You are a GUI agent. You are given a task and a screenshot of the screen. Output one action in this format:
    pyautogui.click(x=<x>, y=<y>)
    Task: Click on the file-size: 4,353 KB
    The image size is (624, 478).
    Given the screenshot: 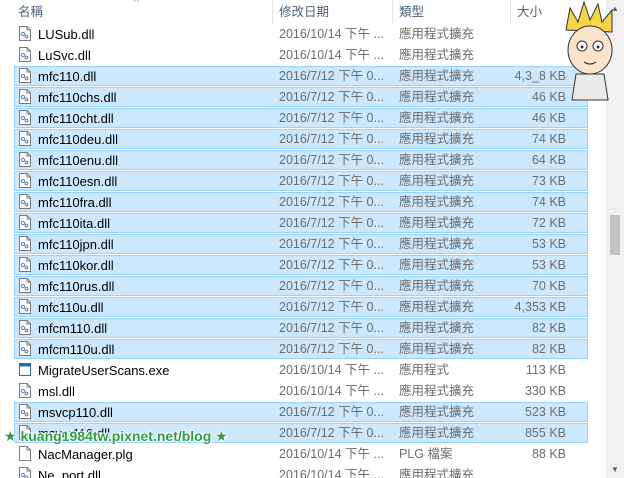 What is the action you would take?
    pyautogui.click(x=540, y=307)
    